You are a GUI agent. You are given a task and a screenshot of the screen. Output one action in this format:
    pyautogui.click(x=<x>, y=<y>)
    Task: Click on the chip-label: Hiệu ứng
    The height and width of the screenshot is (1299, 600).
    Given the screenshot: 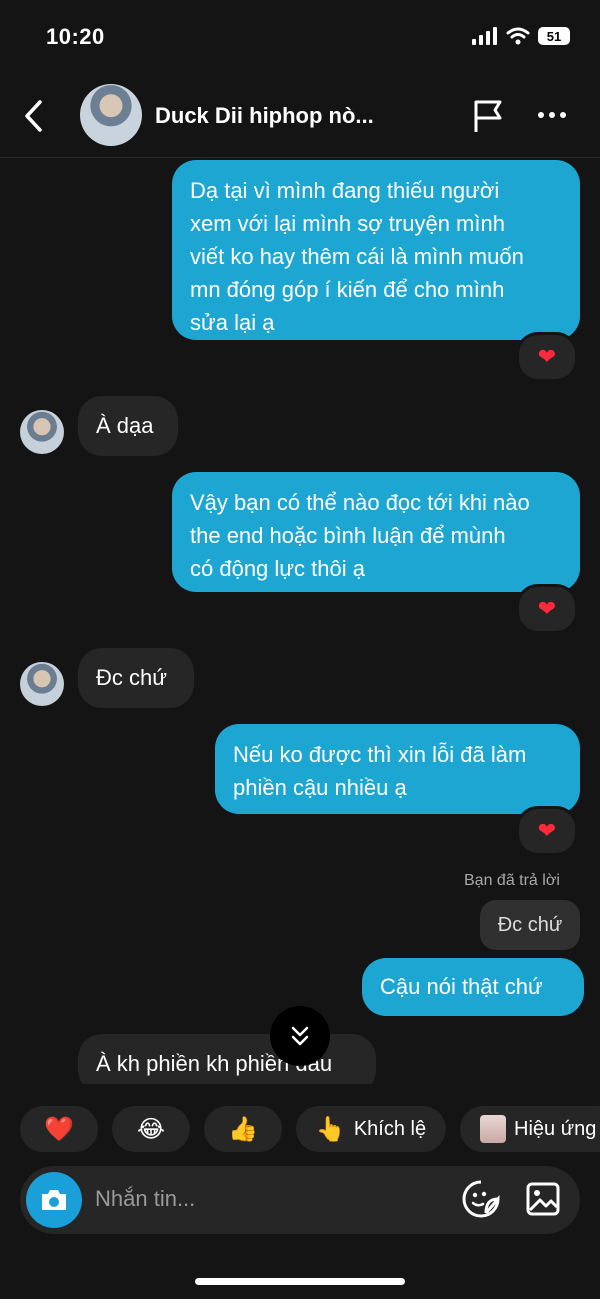 What is the action you would take?
    pyautogui.click(x=555, y=1128)
    